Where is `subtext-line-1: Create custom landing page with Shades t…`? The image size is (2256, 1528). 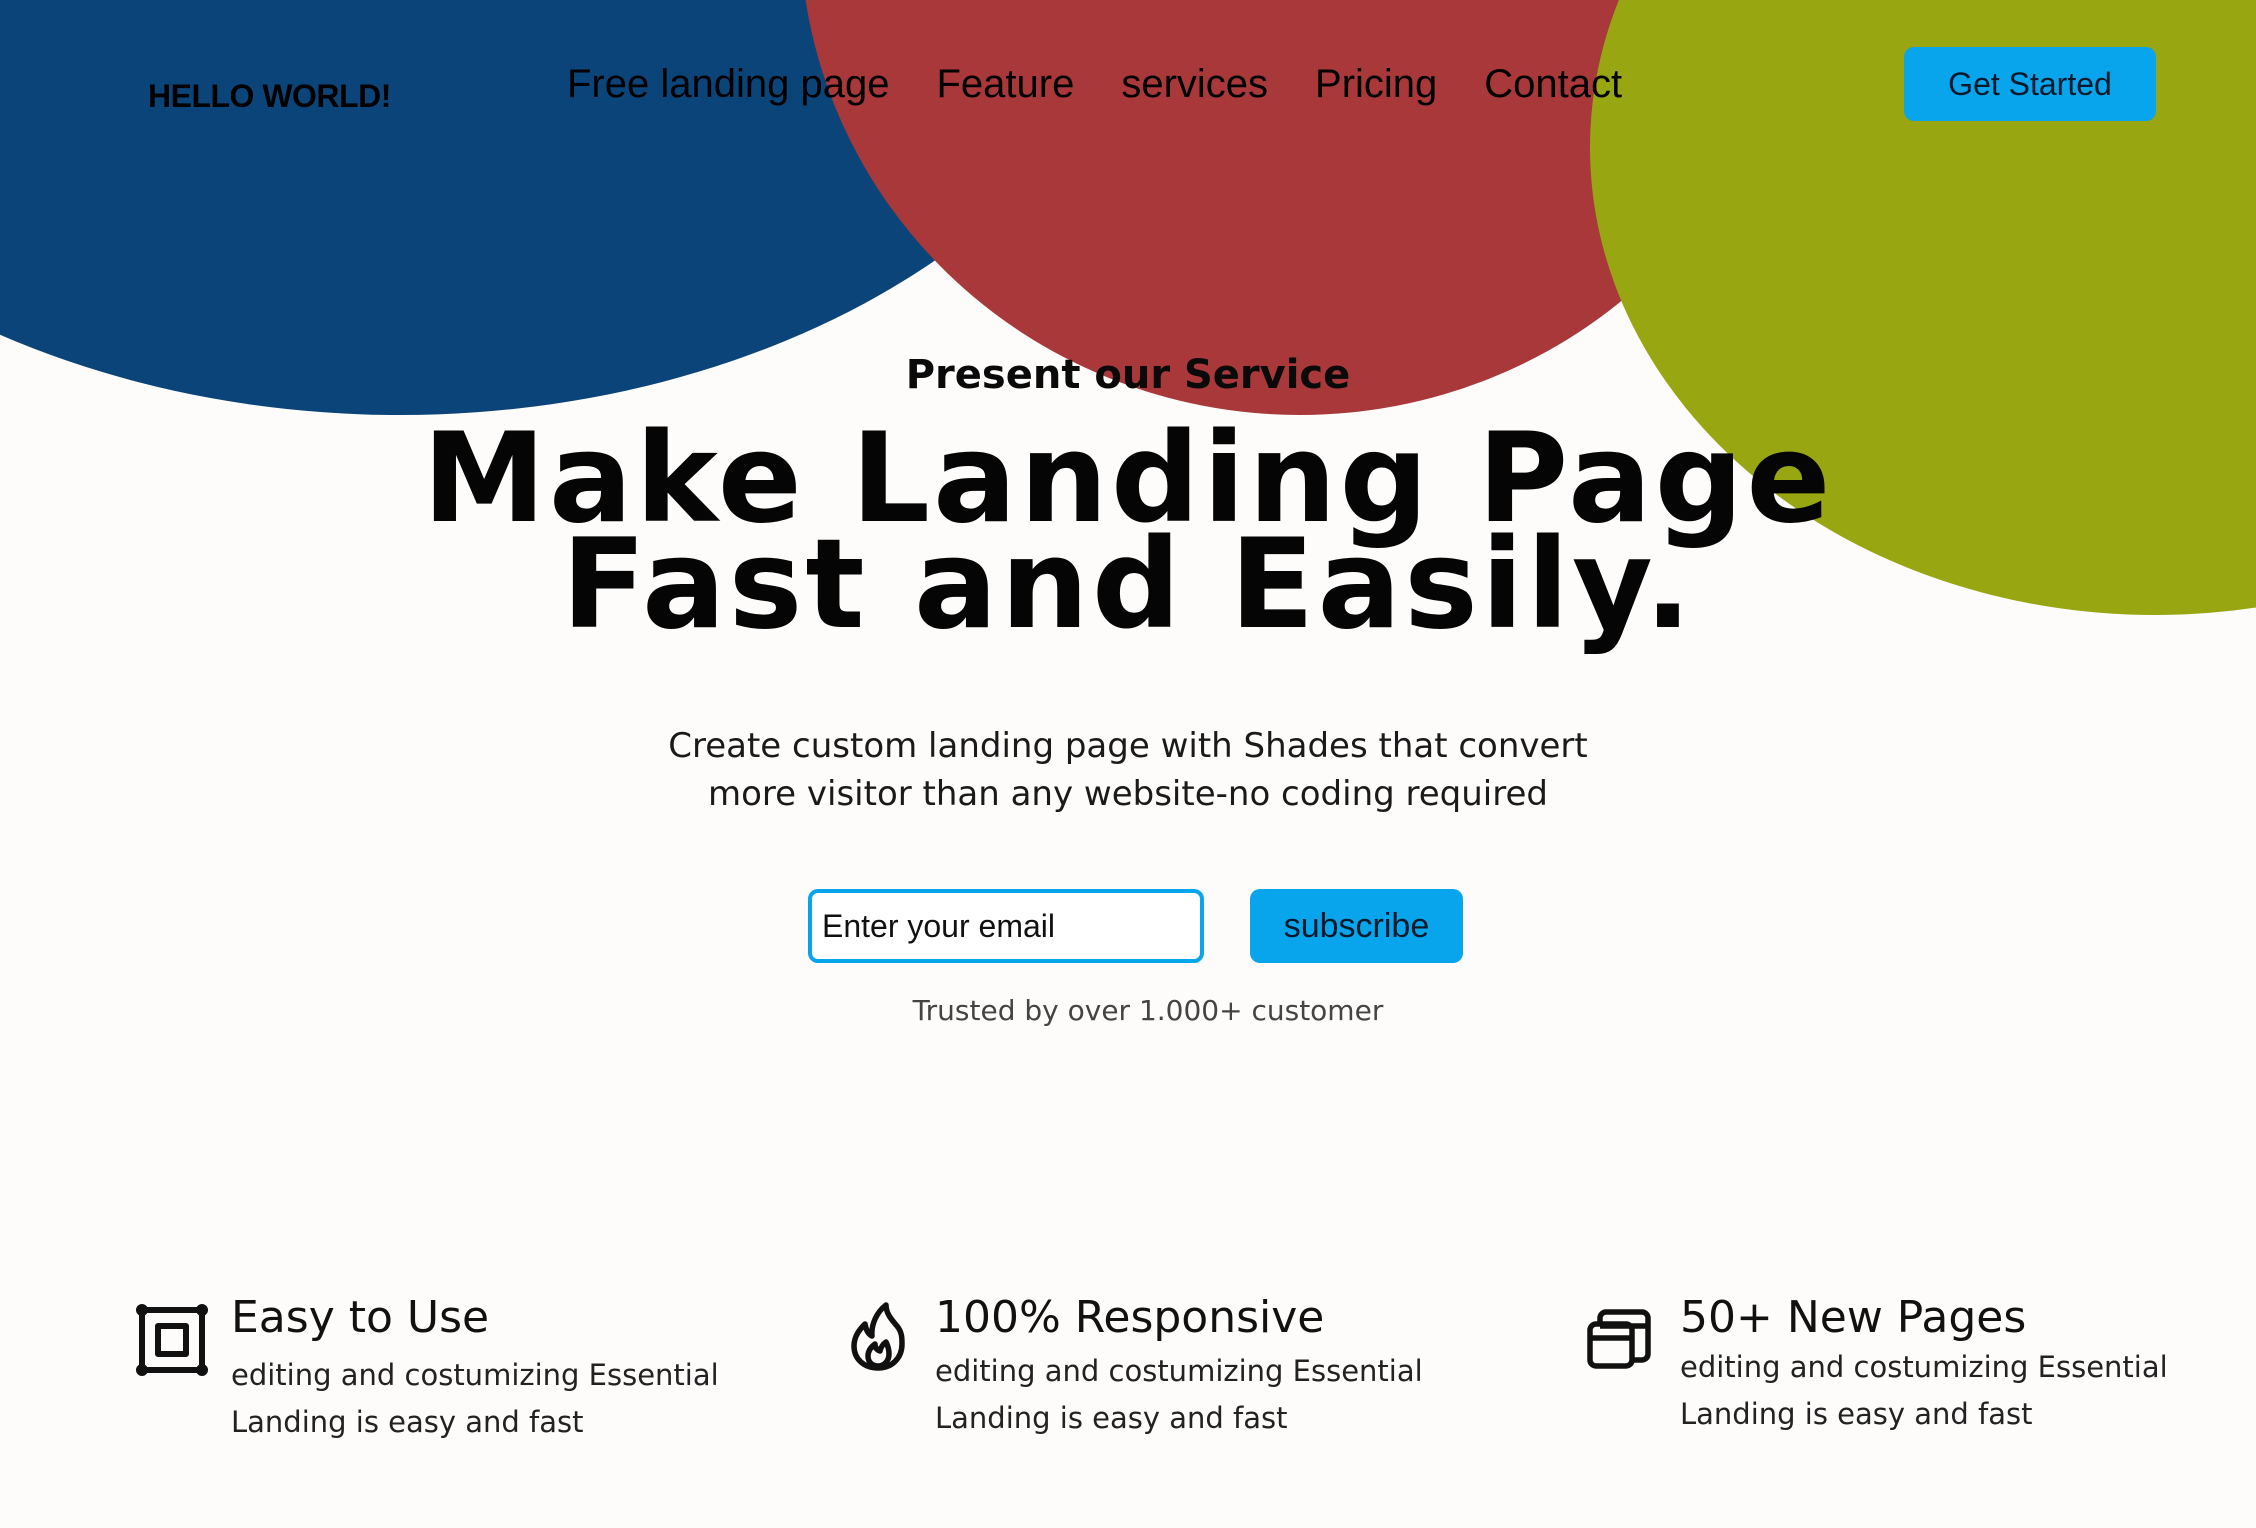
subtext-line-1: Create custom landing page with Shades t… is located at coordinates (1128, 746).